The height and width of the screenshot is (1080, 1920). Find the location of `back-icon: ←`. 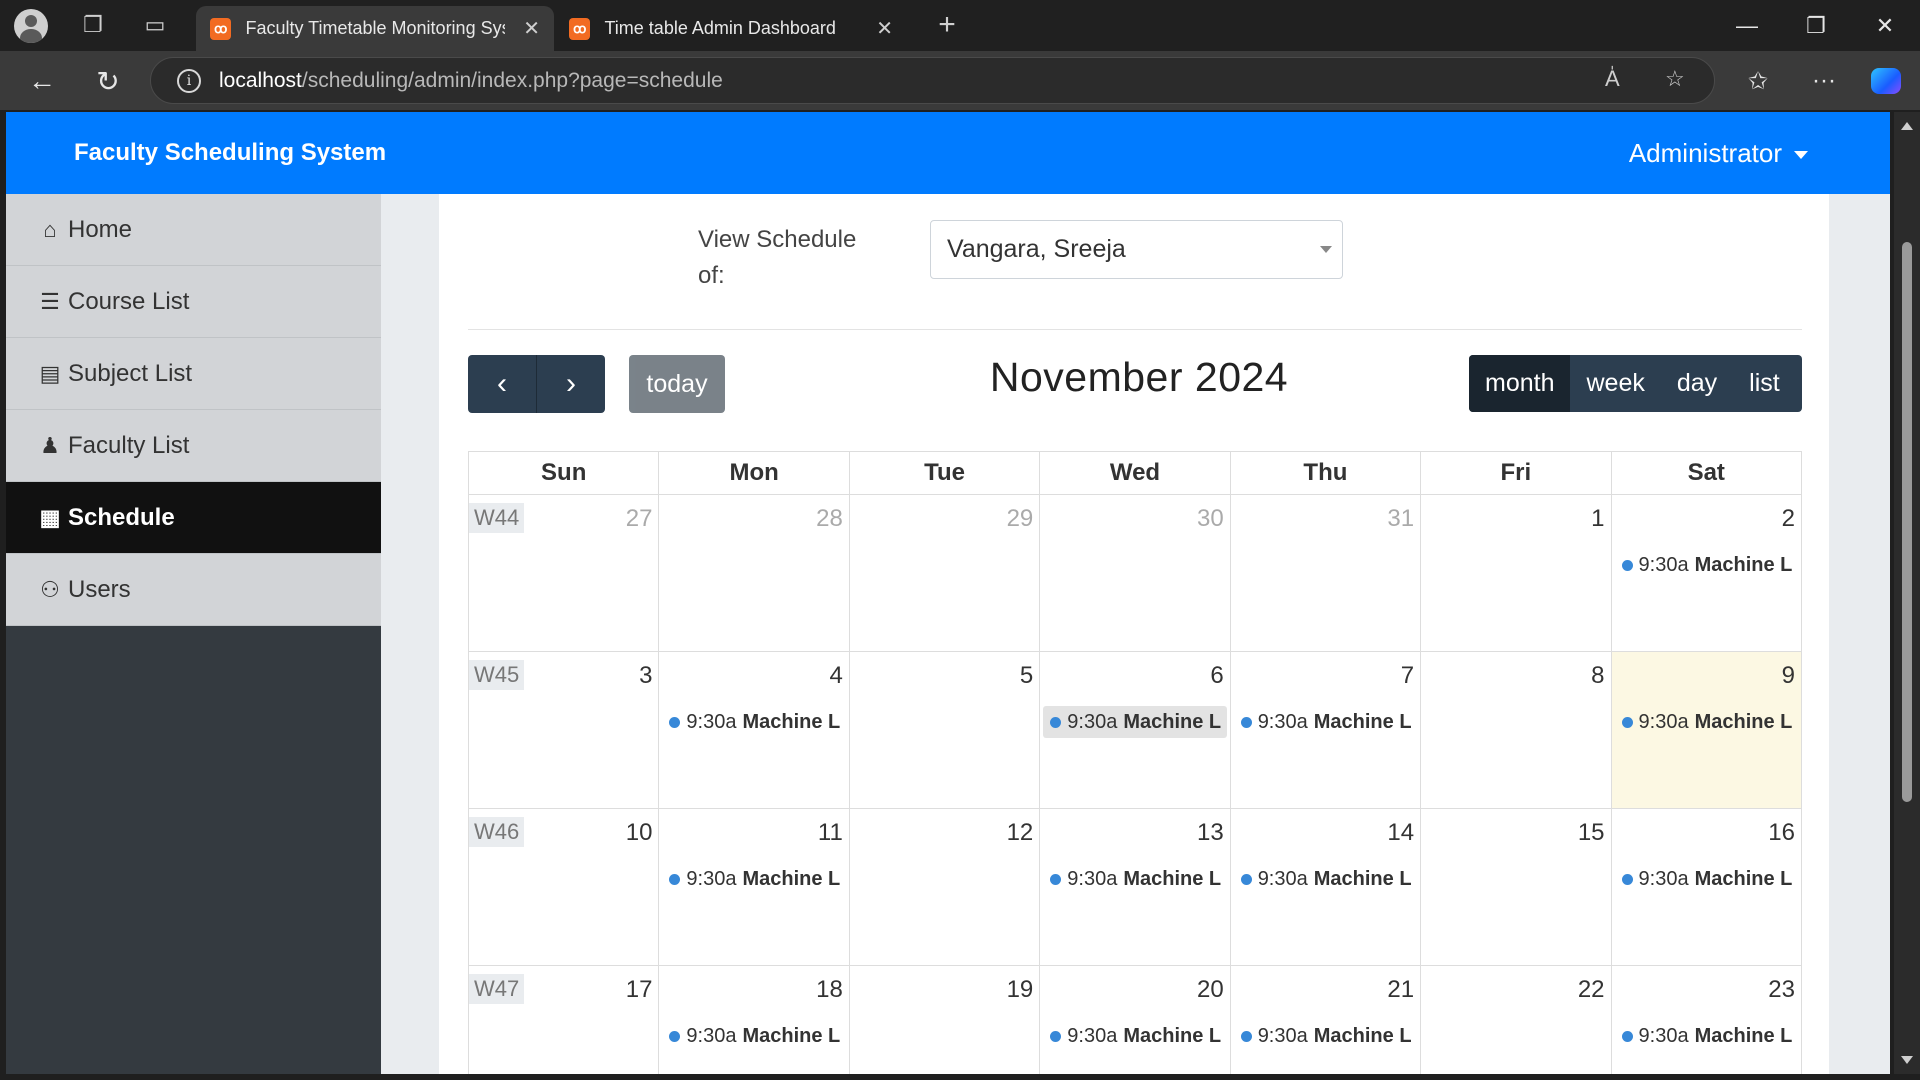

back-icon: ← is located at coordinates (42, 81).